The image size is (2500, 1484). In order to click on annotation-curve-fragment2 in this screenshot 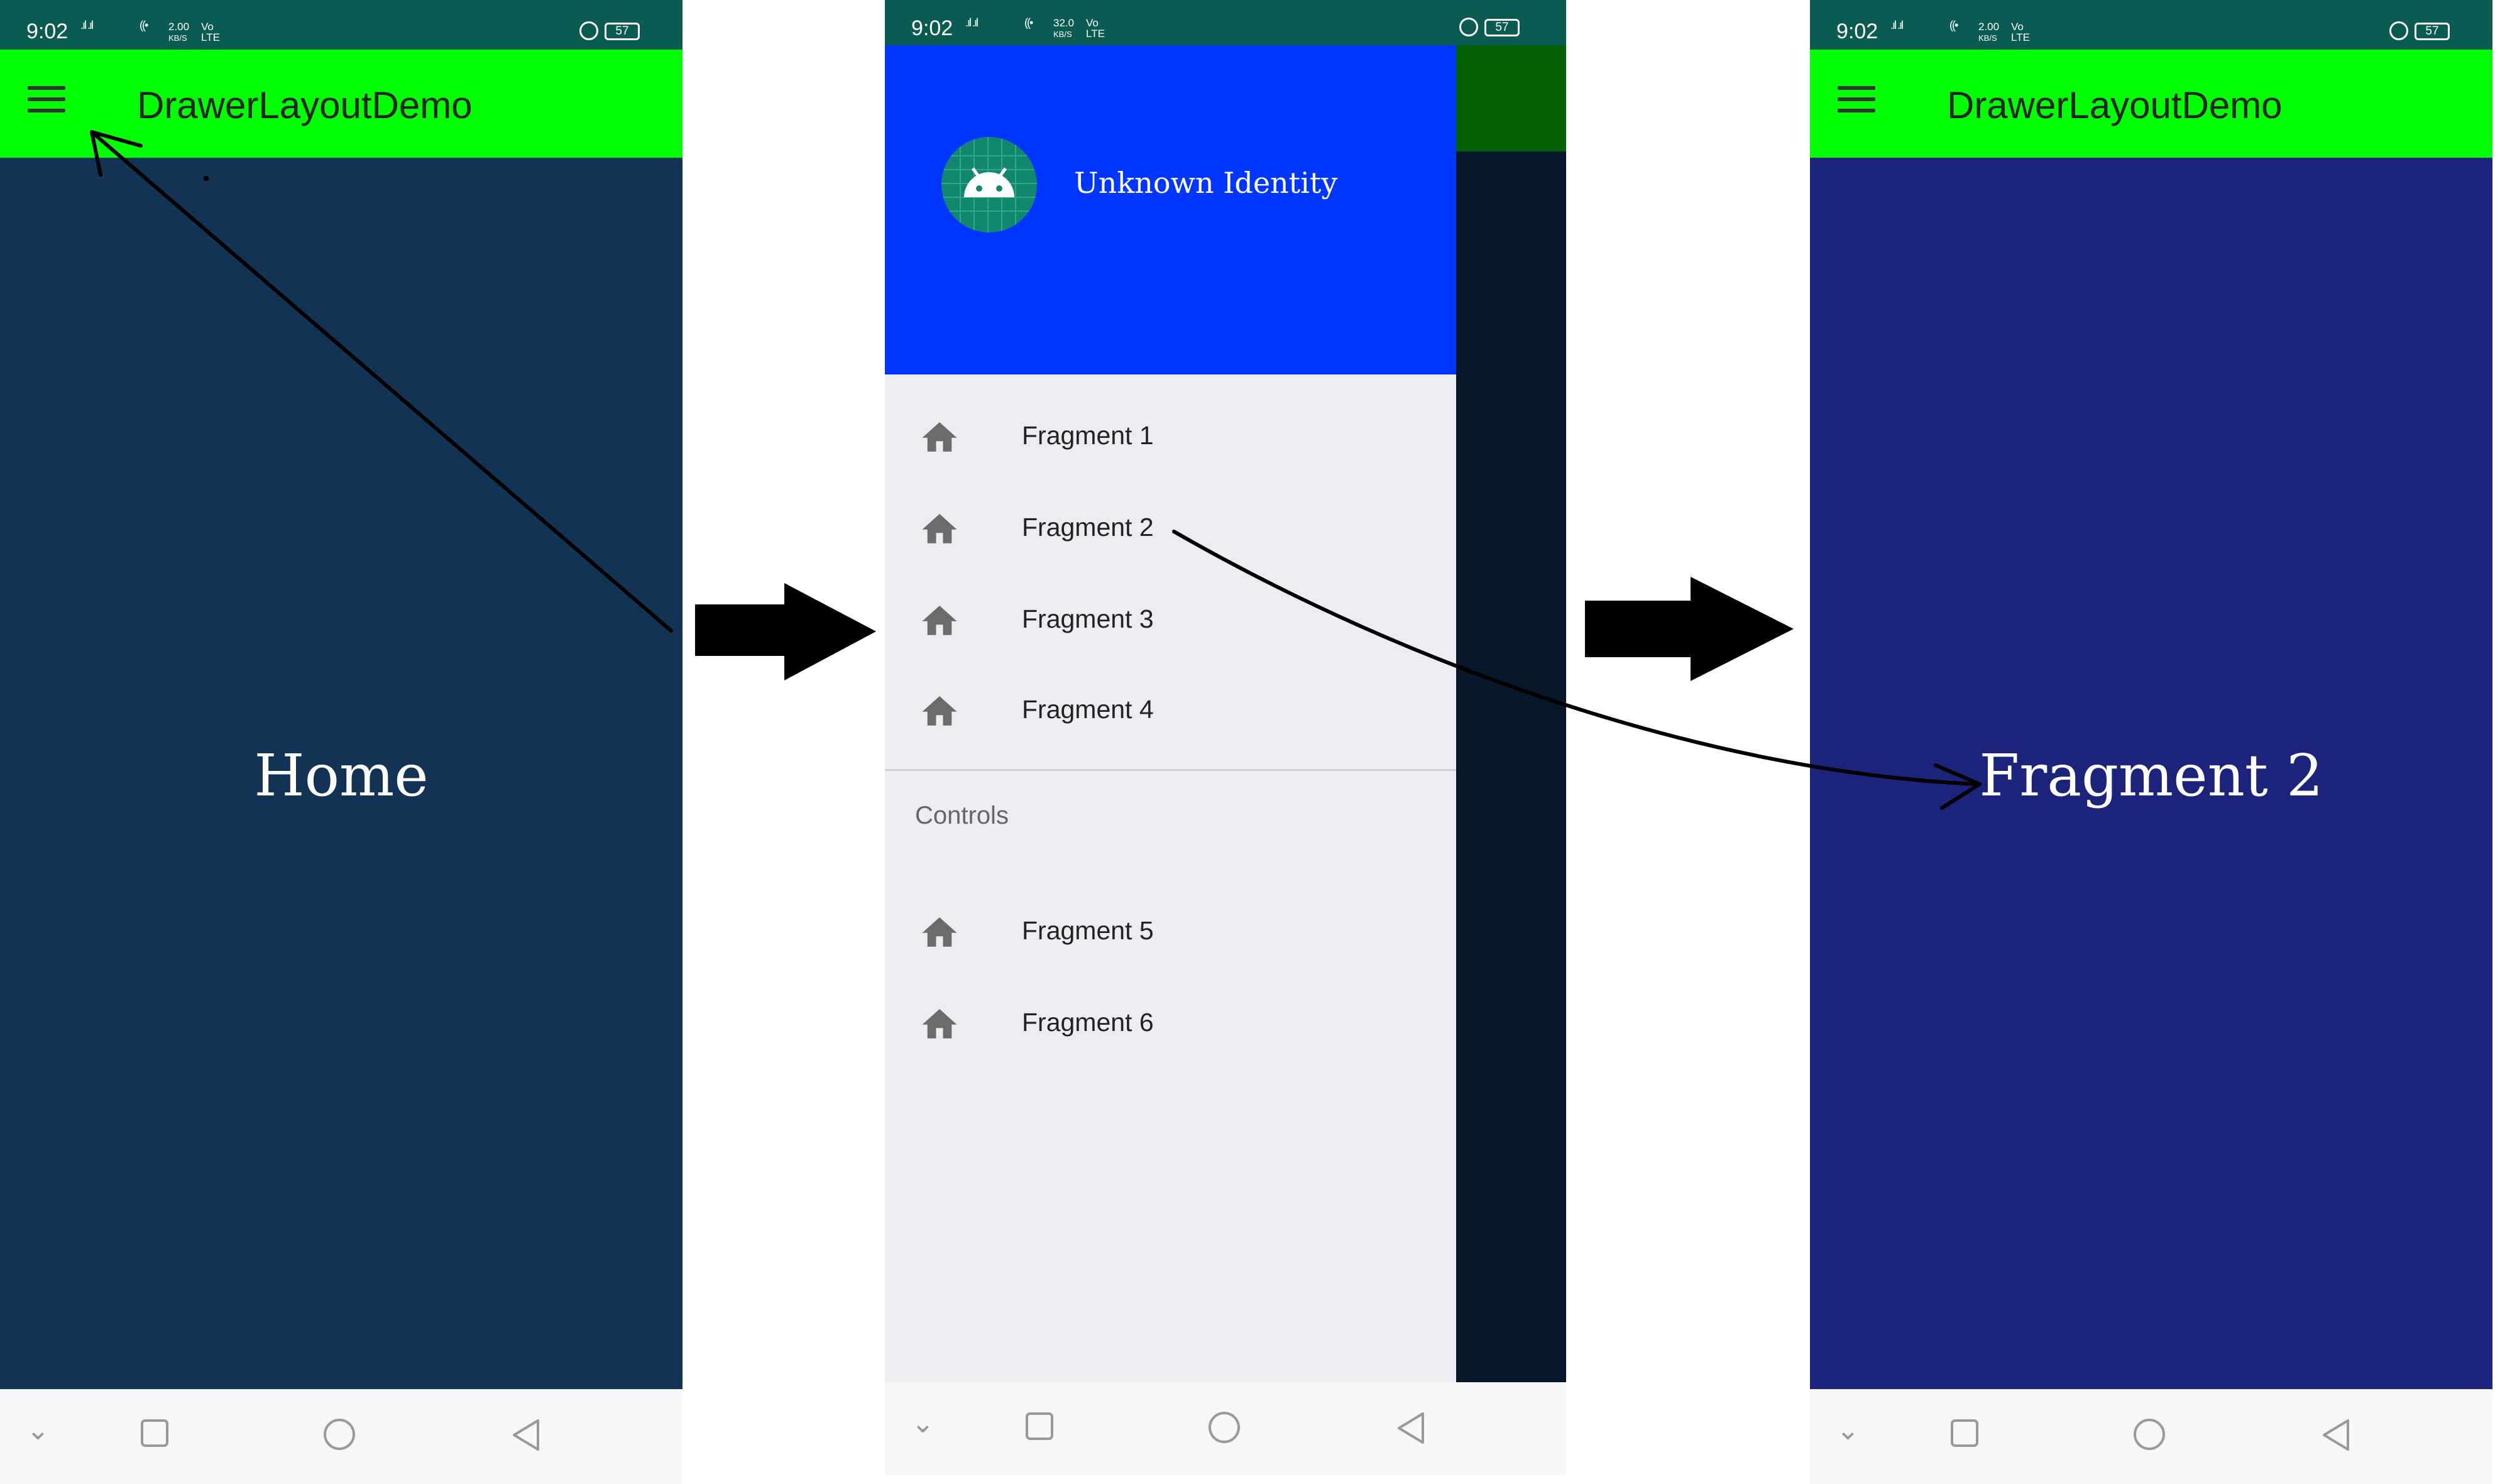, I will do `click(1575, 658)`.